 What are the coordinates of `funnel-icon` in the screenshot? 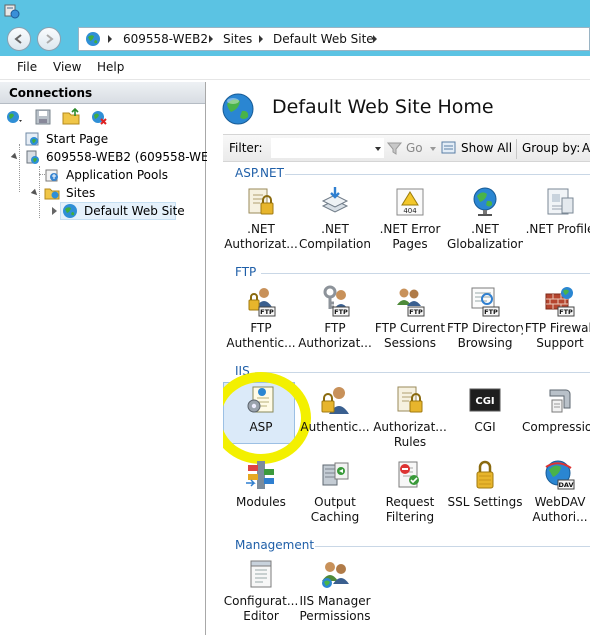 It's located at (395, 148).